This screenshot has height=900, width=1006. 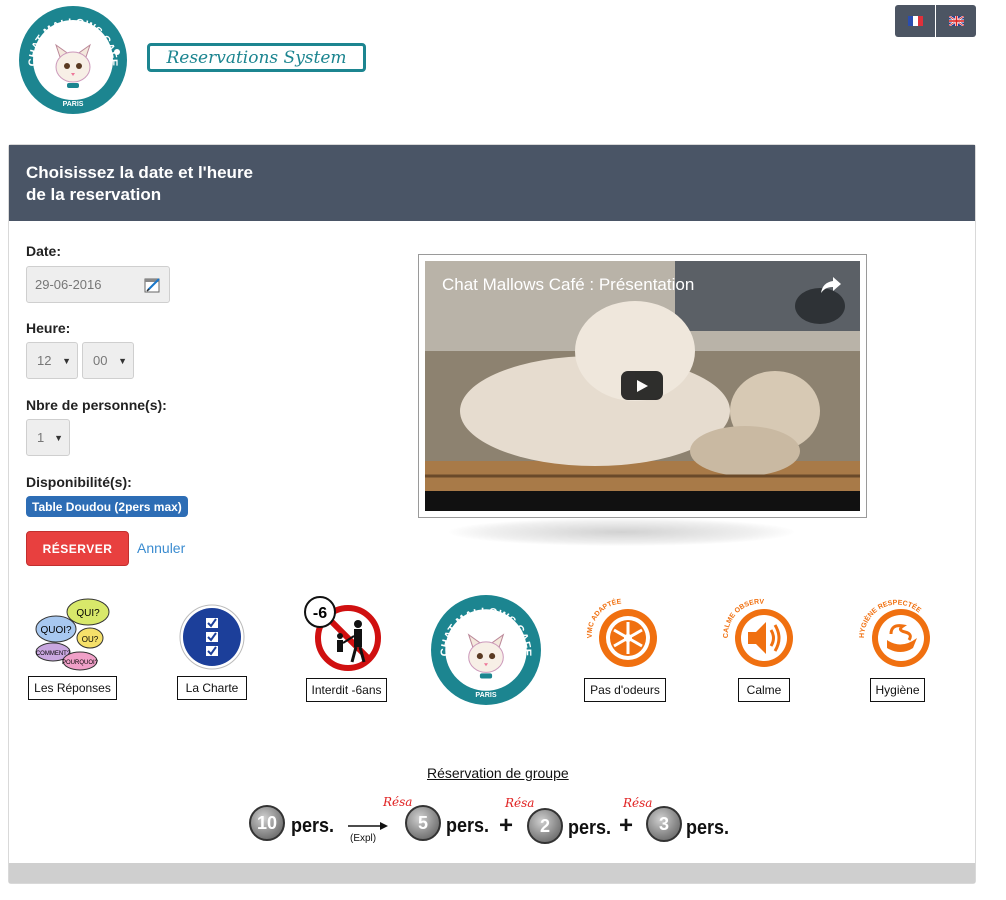 What do you see at coordinates (468, 826) in the screenshot?
I see `group-part-unit-1: pers.` at bounding box center [468, 826].